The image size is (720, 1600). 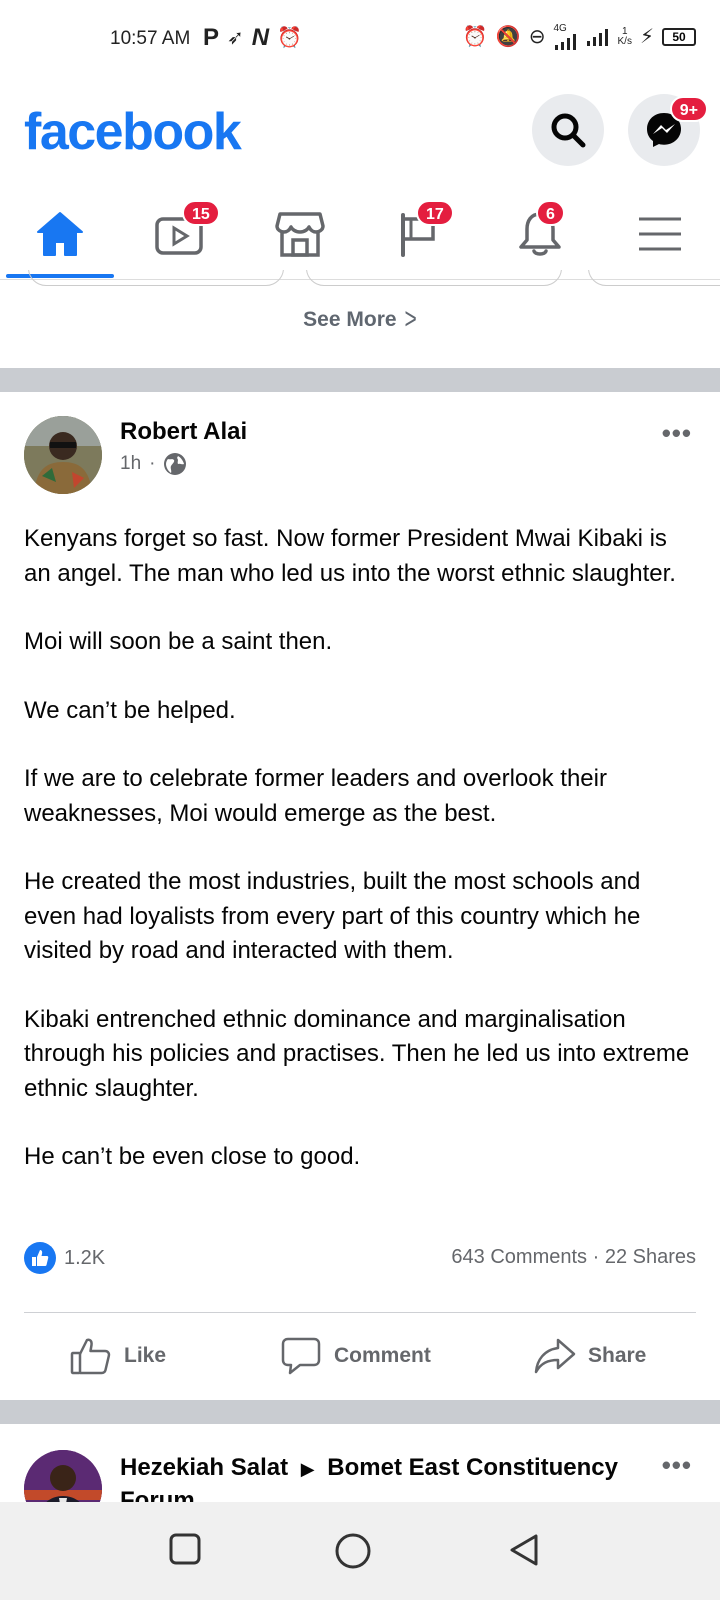 What do you see at coordinates (566, 37) in the screenshot?
I see `signal-icon: 4G` at bounding box center [566, 37].